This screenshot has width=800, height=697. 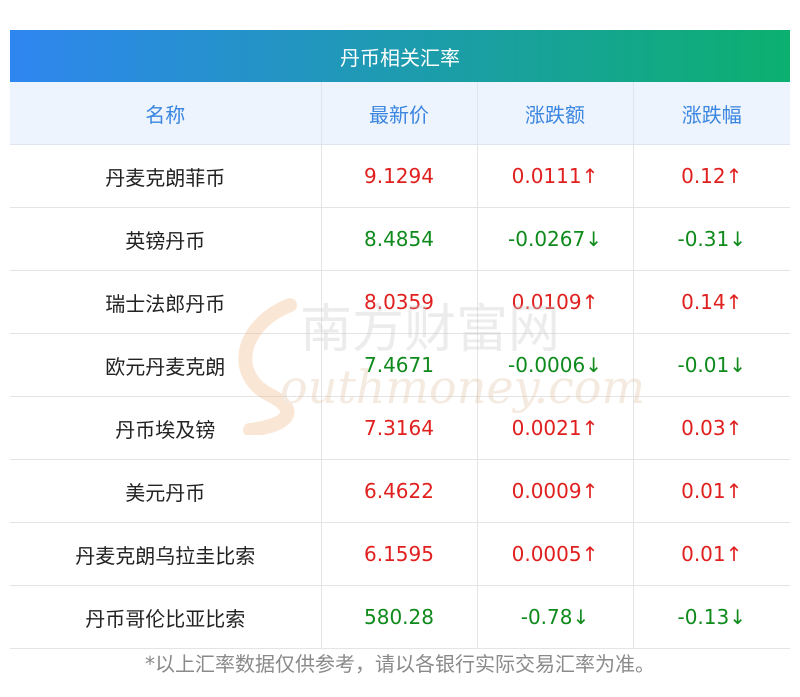 I want to click on rate-change: 0.0109↑, so click(x=555, y=302).